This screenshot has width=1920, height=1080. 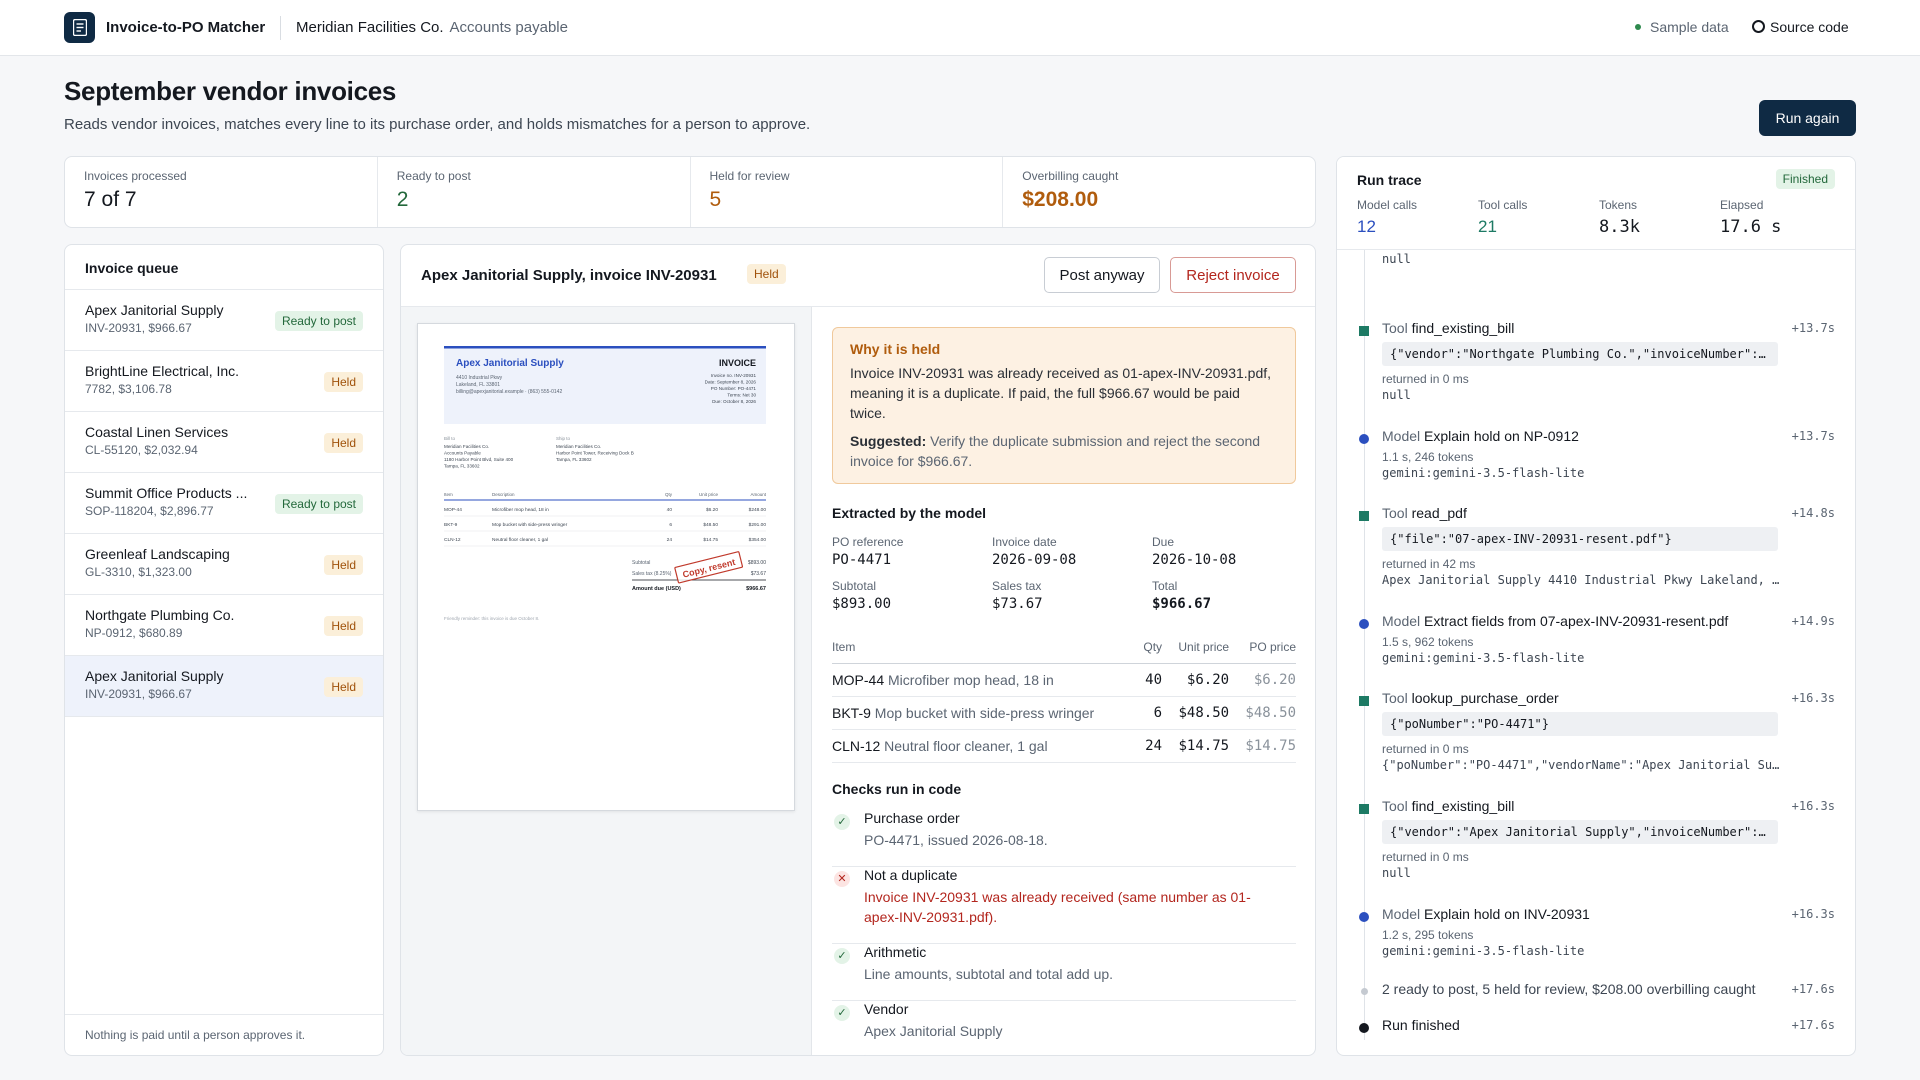 What do you see at coordinates (452, 540) in the screenshot?
I see `doc-table-cell: CLN-12` at bounding box center [452, 540].